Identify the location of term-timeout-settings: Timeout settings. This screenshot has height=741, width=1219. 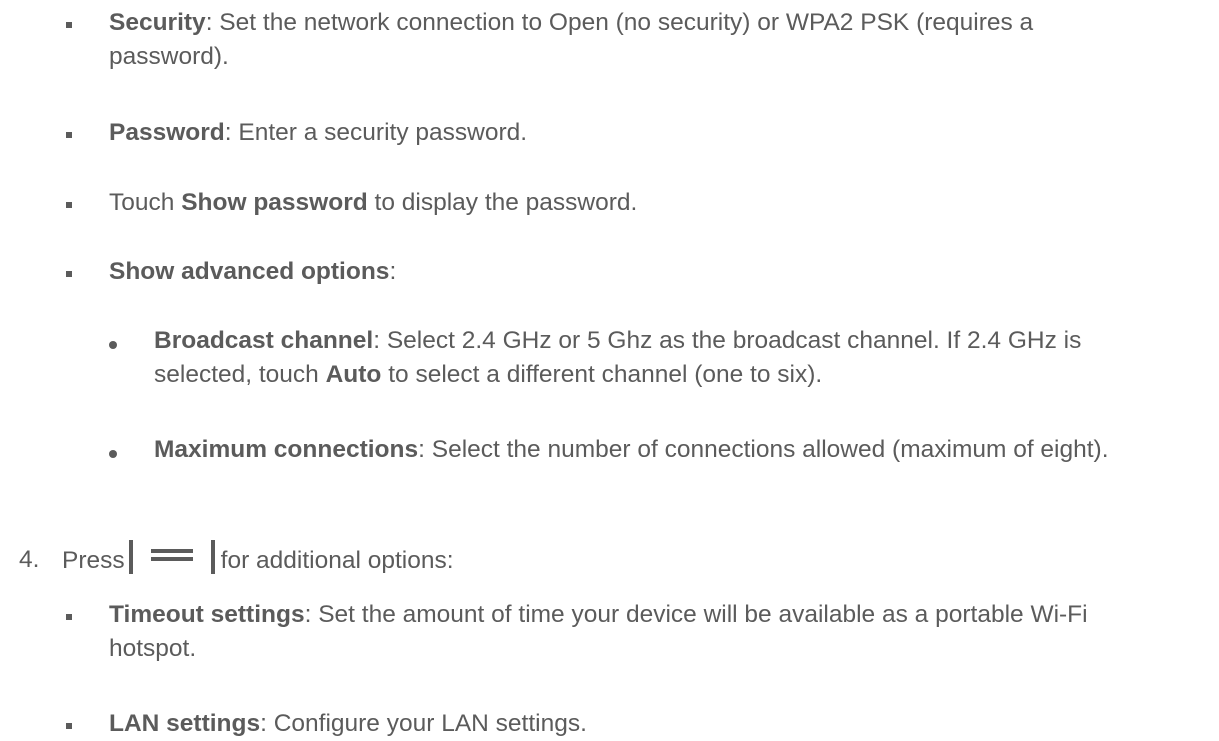
(207, 614).